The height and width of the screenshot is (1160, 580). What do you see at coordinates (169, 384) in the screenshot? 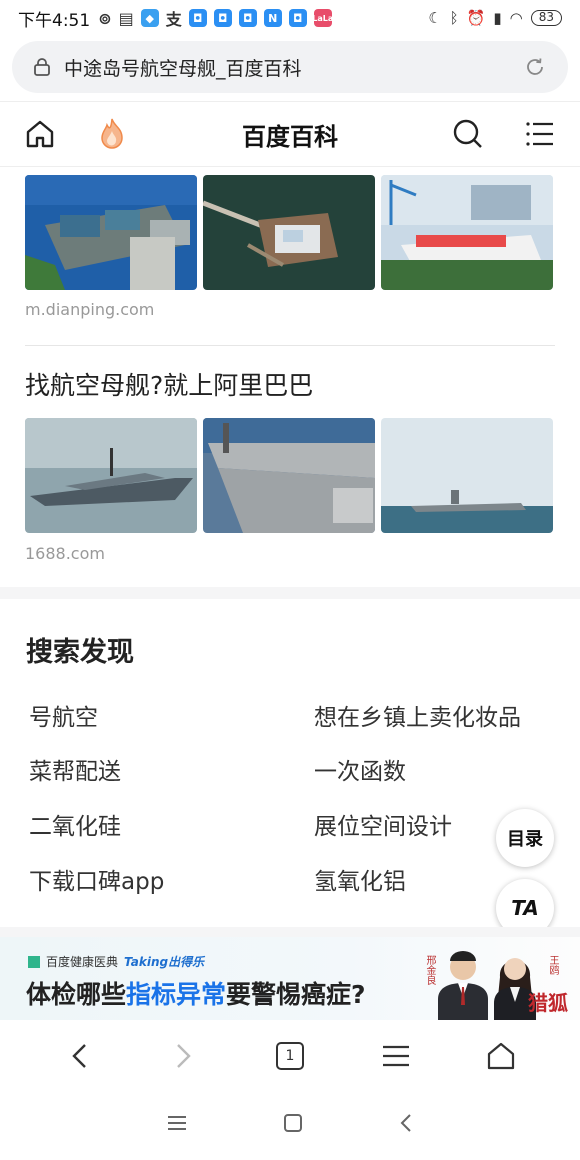
I see `result-title: 找航空母舰?就上阿里巴巴` at bounding box center [169, 384].